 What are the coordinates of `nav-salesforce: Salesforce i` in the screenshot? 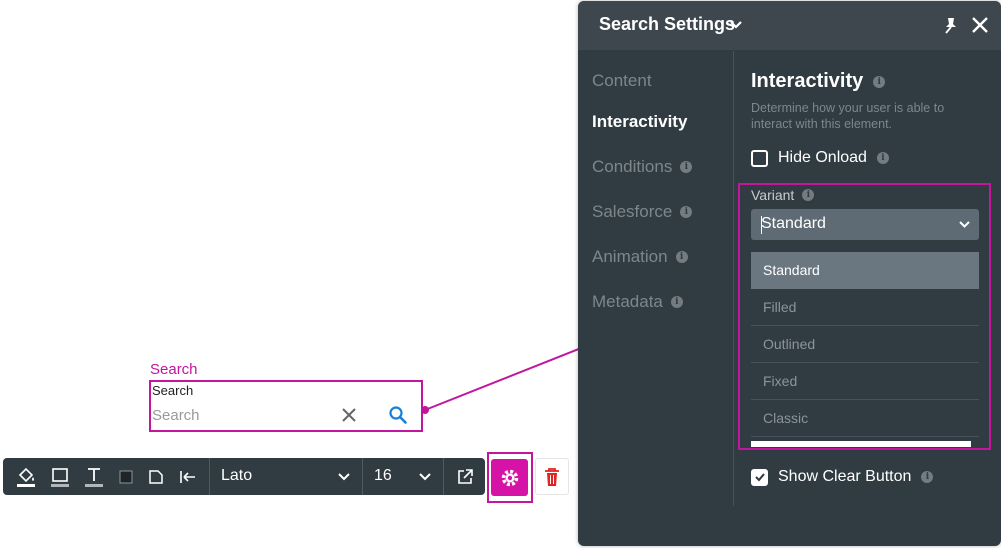 It's located at (642, 212).